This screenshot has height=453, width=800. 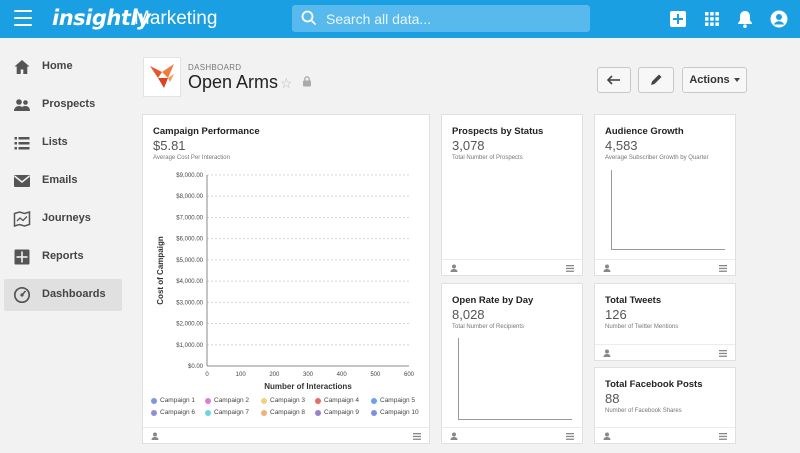 What do you see at coordinates (451, 18) in the screenshot?
I see `search-input` at bounding box center [451, 18].